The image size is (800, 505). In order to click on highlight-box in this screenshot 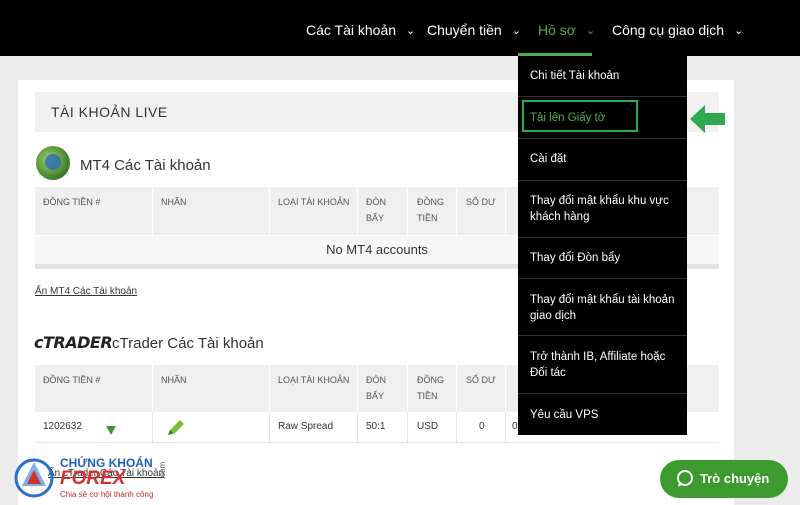, I will do `click(580, 116)`.